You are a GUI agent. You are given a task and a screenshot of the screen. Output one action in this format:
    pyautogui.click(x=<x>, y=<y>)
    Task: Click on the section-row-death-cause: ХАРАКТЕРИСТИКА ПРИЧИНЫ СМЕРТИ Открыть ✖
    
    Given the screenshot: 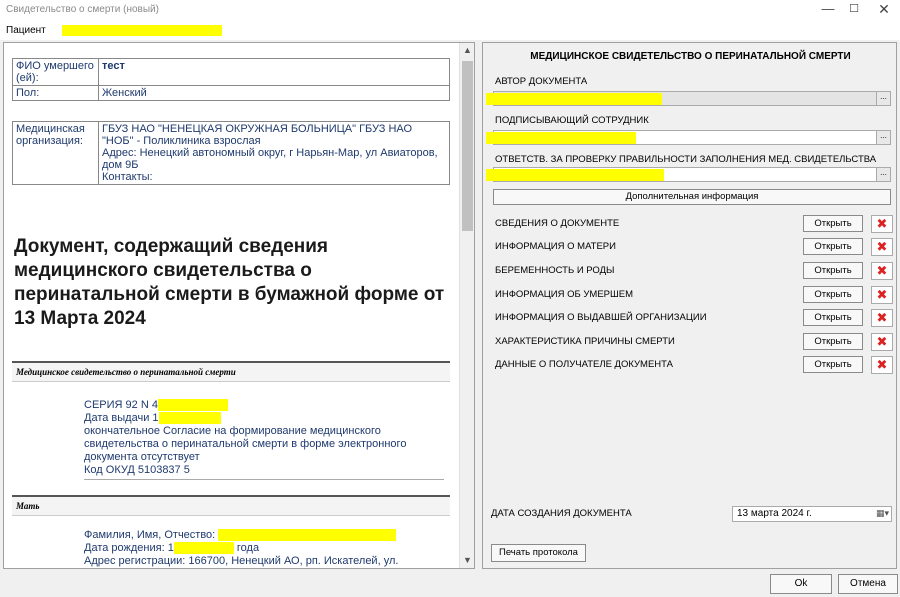 What is the action you would take?
    pyautogui.click(x=695, y=342)
    